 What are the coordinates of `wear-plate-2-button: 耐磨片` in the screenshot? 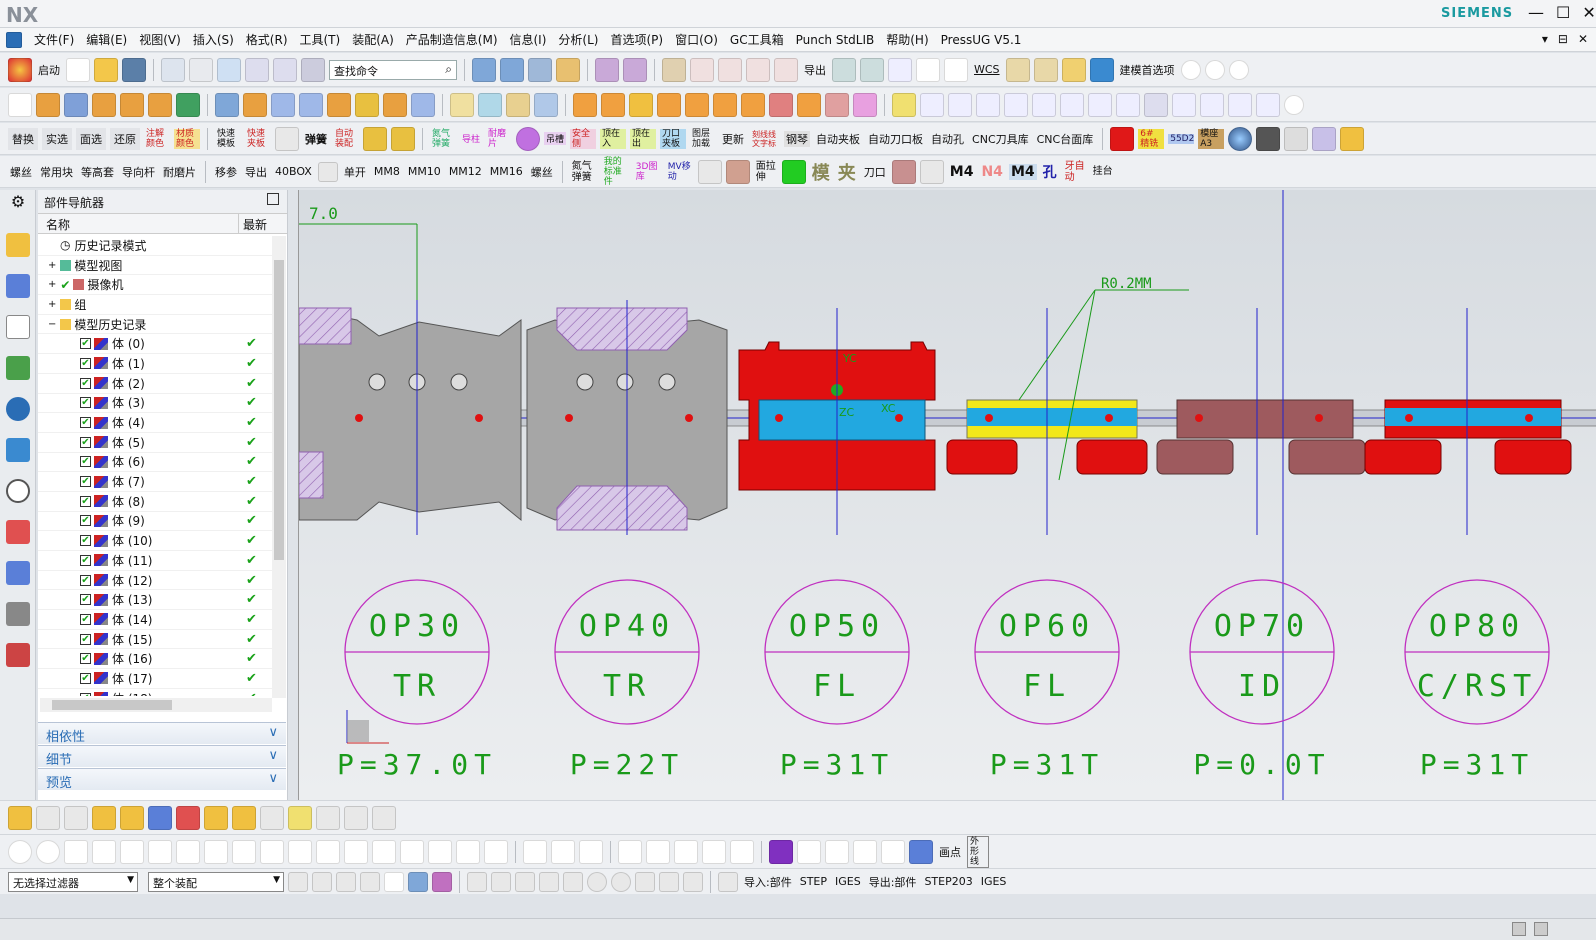 It's located at (179, 172).